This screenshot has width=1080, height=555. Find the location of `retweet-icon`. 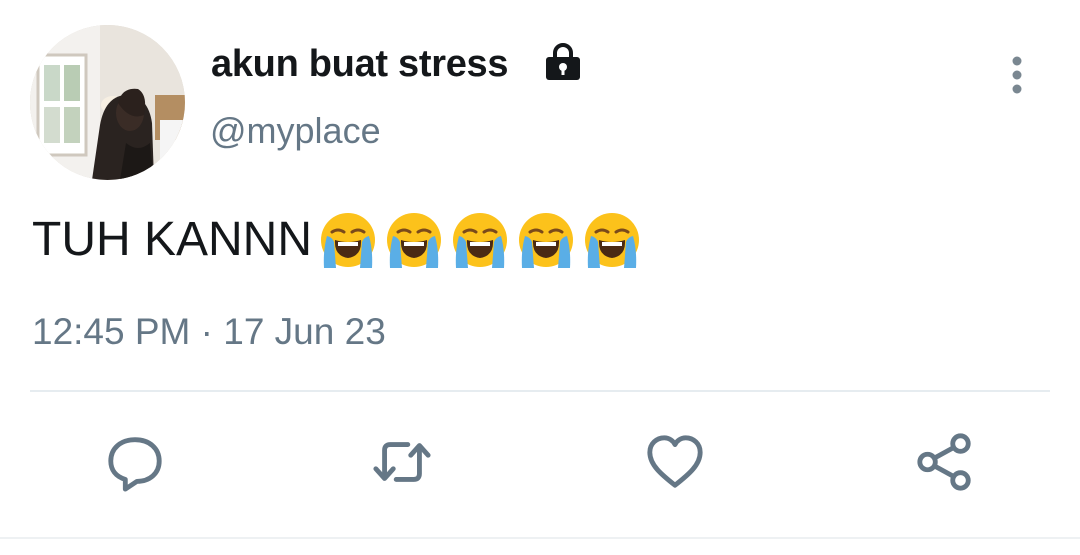

retweet-icon is located at coordinates (402, 462).